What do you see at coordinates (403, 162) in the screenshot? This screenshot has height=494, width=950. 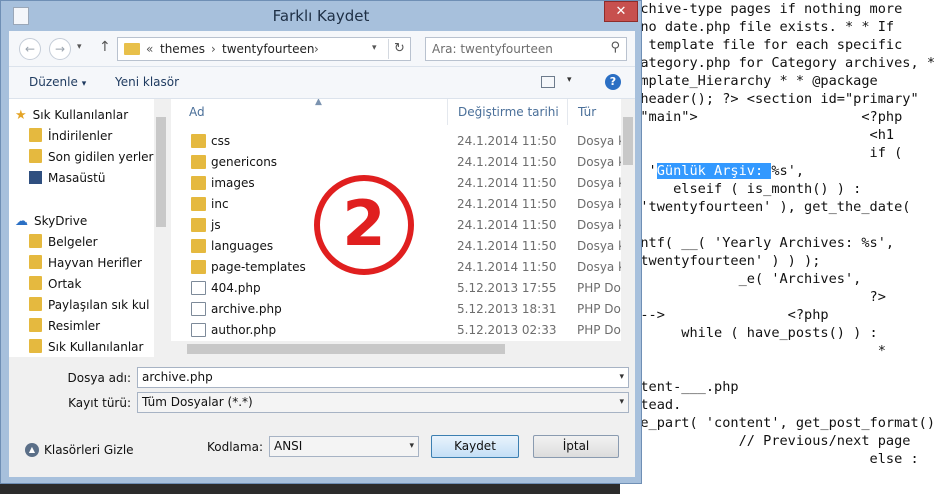 I see `file-row: genericons 24.1.2014 11:50 Dosya kla` at bounding box center [403, 162].